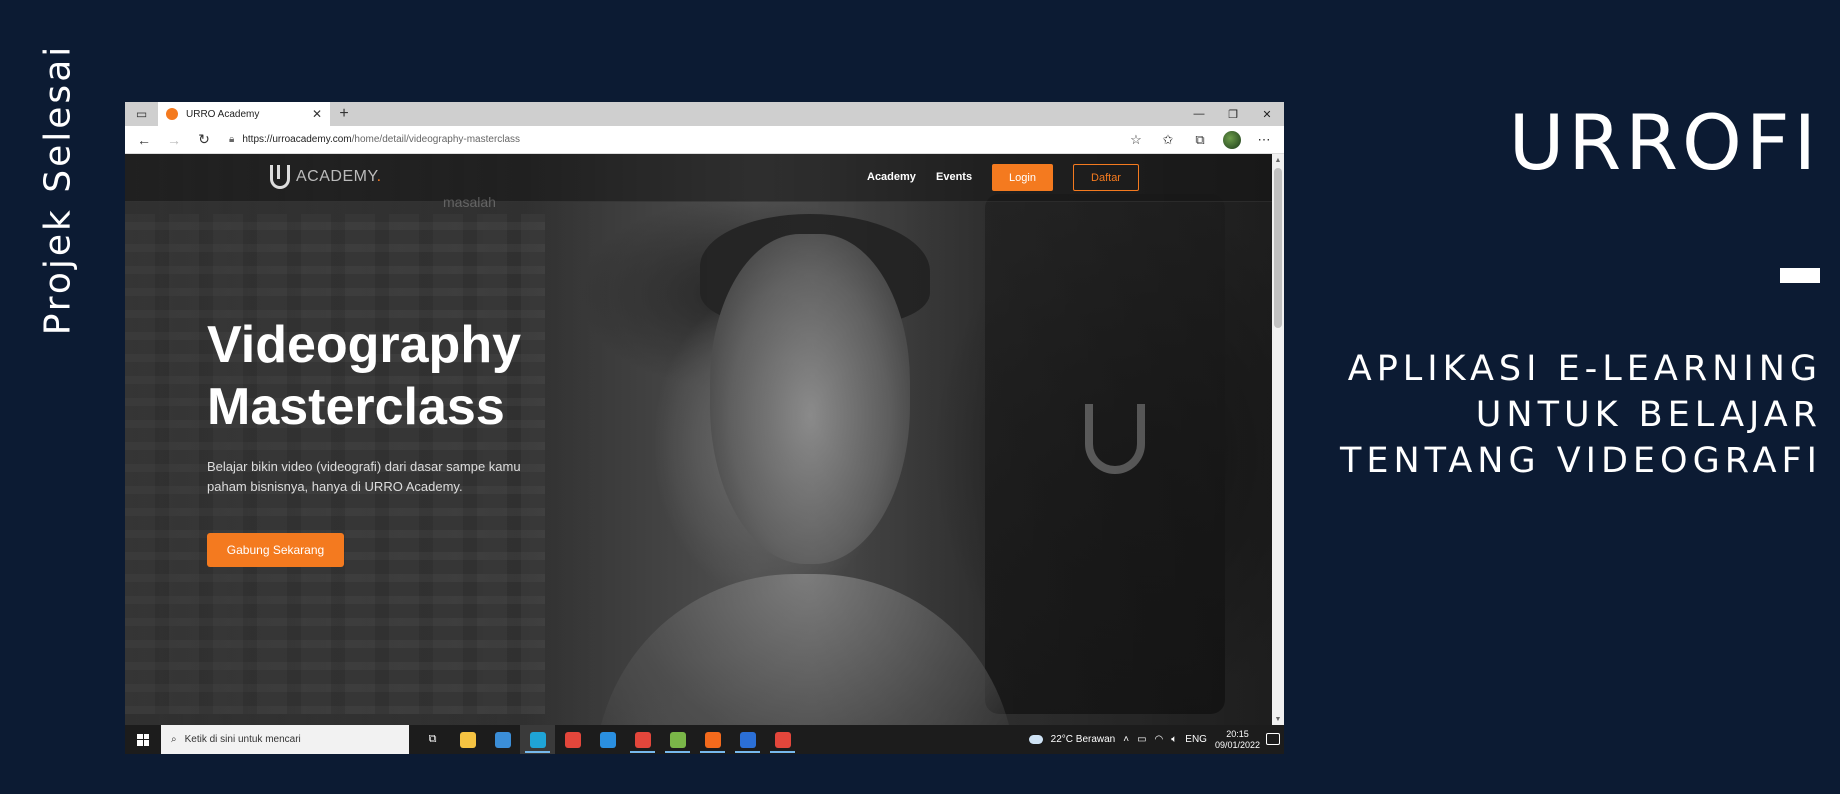 Image resolution: width=1840 pixels, height=794 pixels. I want to click on url-path: /home/detail/videography-masterclass, so click(436, 139).